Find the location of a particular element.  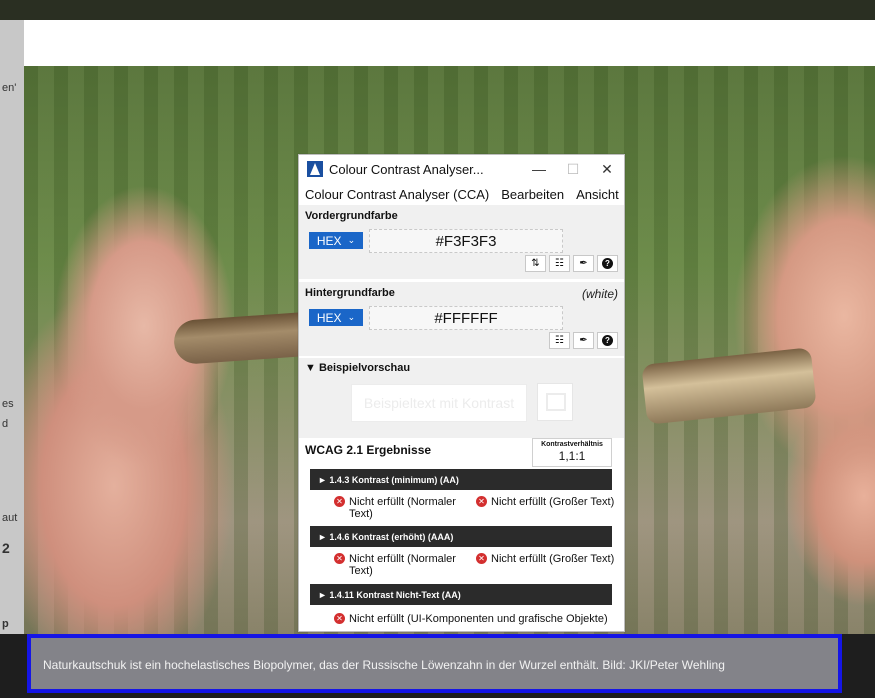

preview-text-sample: Beispieltext mit Kontrast is located at coordinates (439, 403).